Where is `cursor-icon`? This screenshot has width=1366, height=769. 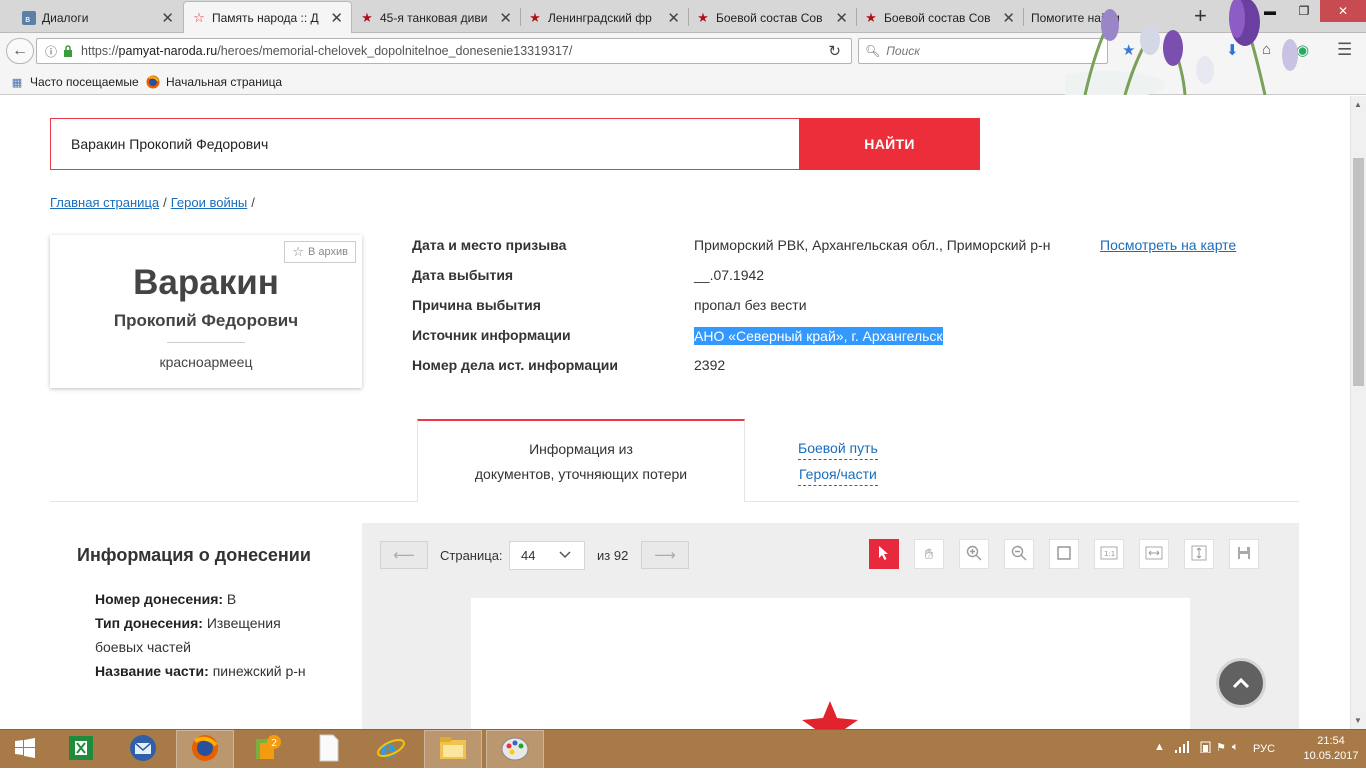 cursor-icon is located at coordinates (884, 554).